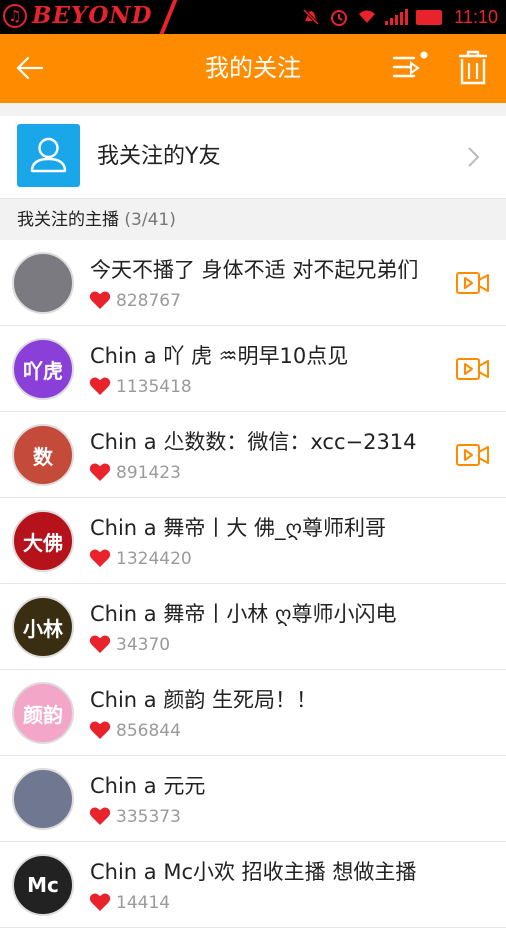 This screenshot has width=506, height=928. I want to click on fan-count: 335373, so click(148, 817).